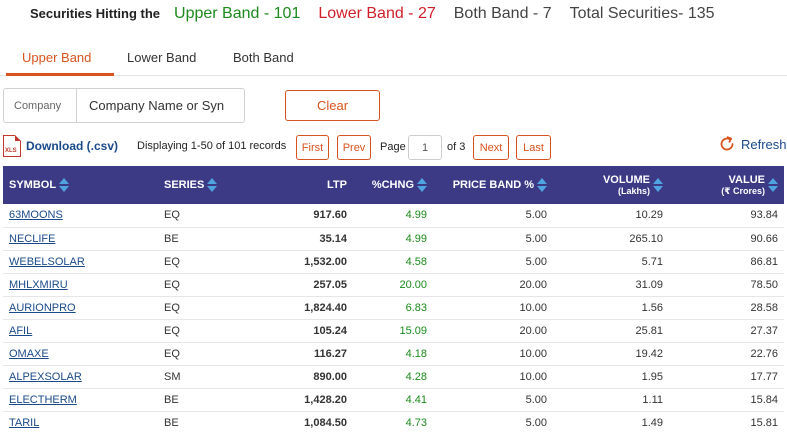 The height and width of the screenshot is (434, 787). What do you see at coordinates (263, 57) in the screenshot?
I see `tab-both-band: Both Band` at bounding box center [263, 57].